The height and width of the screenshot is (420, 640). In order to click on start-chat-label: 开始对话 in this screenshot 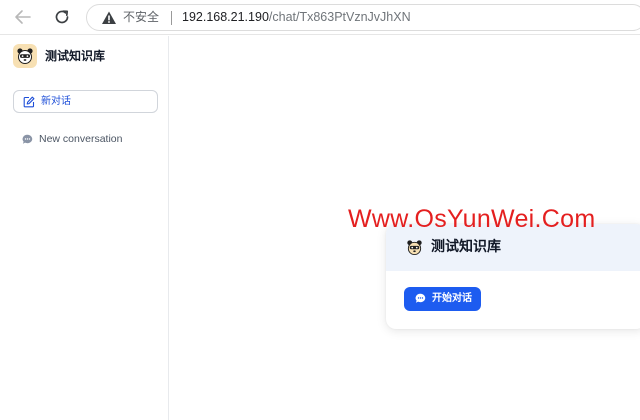, I will do `click(452, 298)`.